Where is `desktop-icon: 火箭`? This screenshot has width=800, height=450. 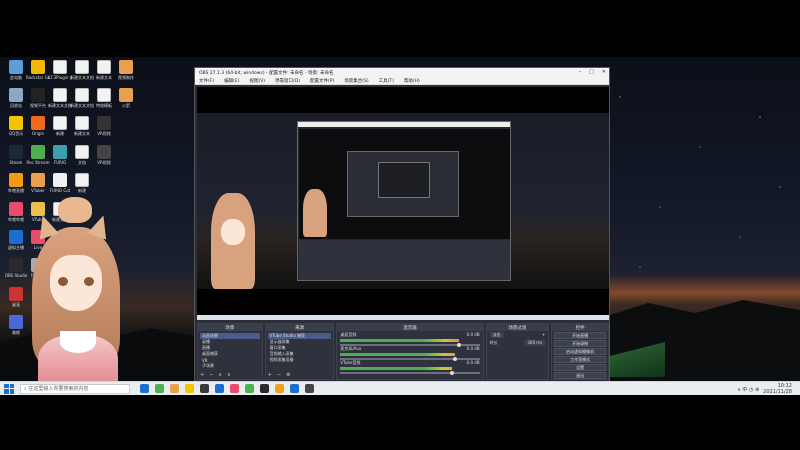
desktop-icon: 火箭 is located at coordinates (126, 102).